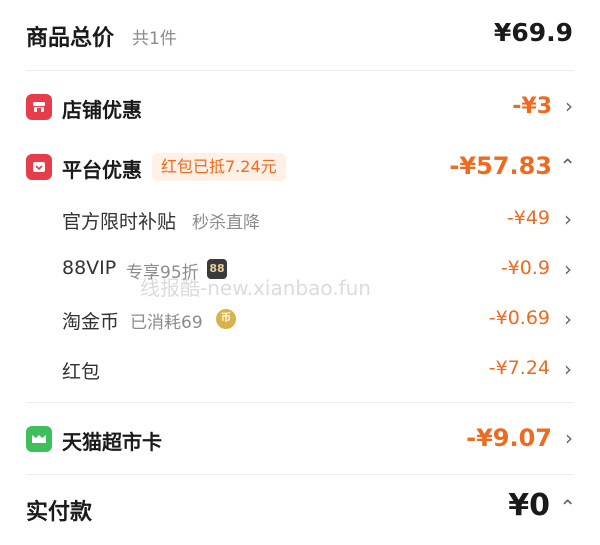  Describe the element at coordinates (91, 322) in the screenshot. I see `sub-label: 淘金币` at that location.